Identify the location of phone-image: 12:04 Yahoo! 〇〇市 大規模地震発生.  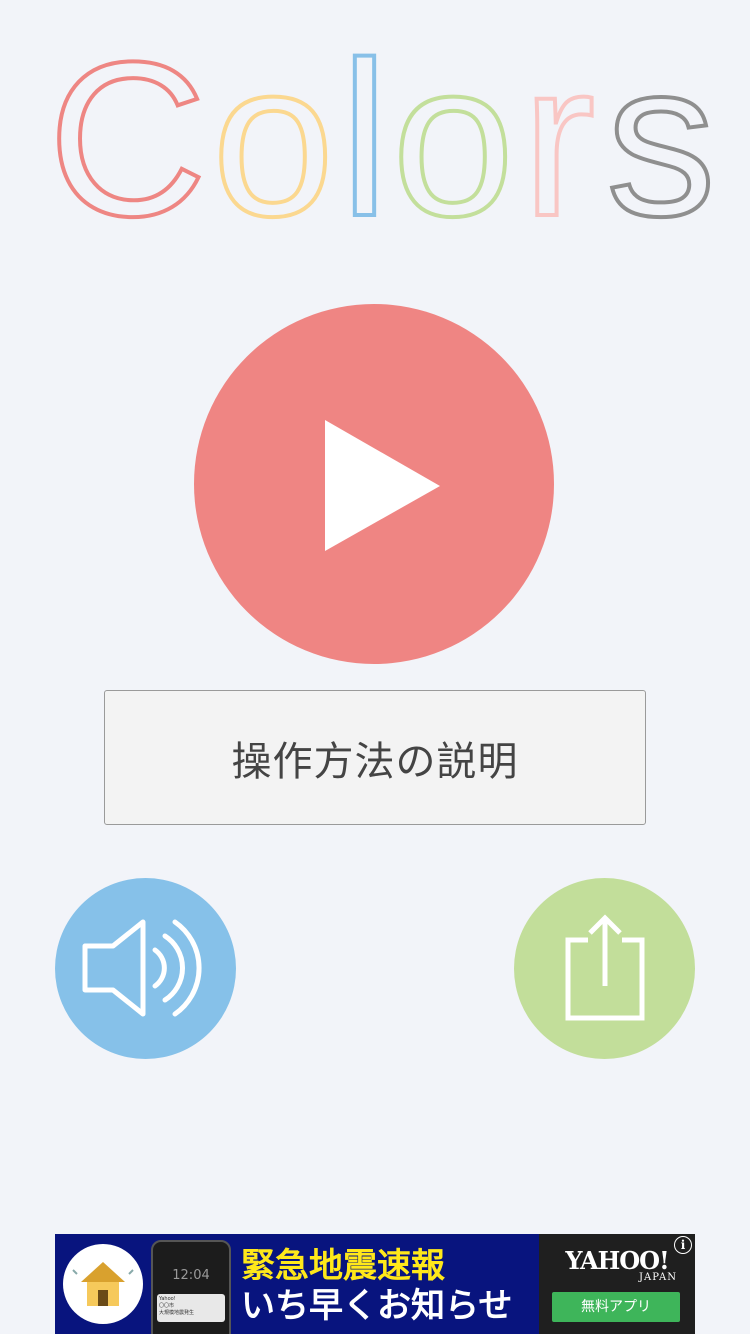
(191, 1287).